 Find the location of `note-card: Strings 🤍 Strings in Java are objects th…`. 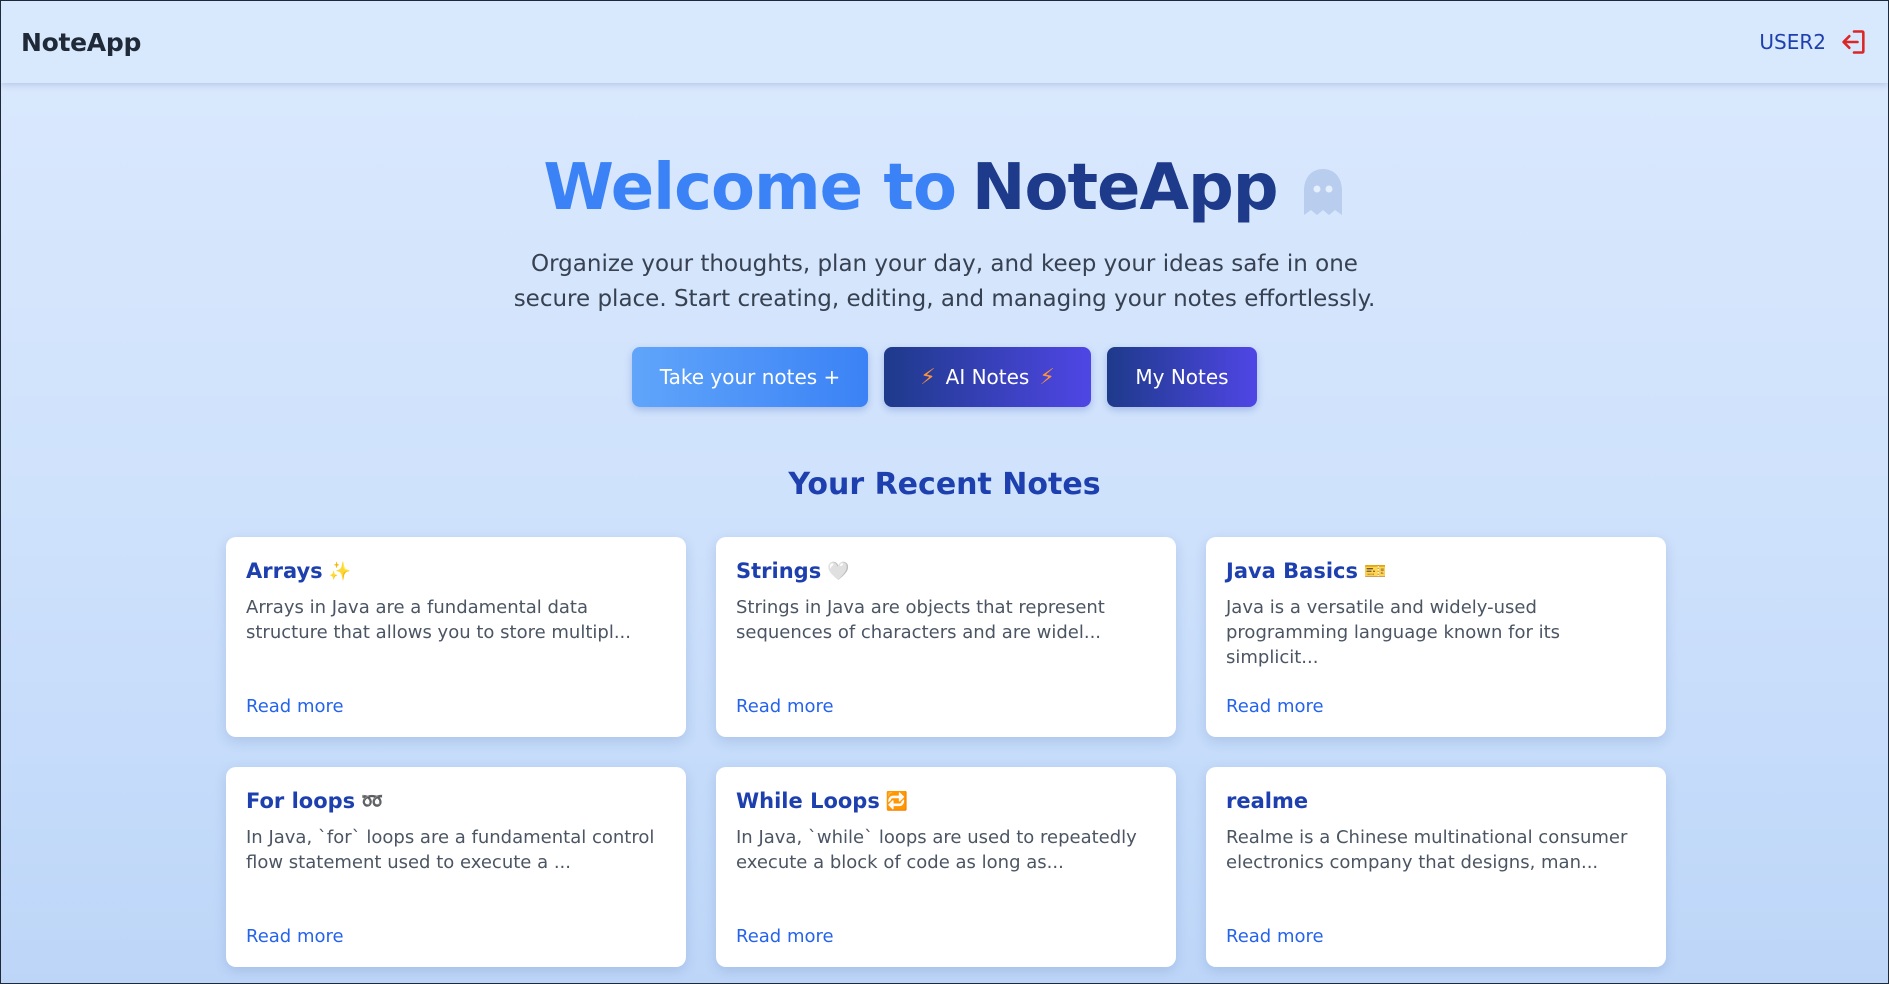

note-card: Strings 🤍 Strings in Java are objects th… is located at coordinates (946, 637).